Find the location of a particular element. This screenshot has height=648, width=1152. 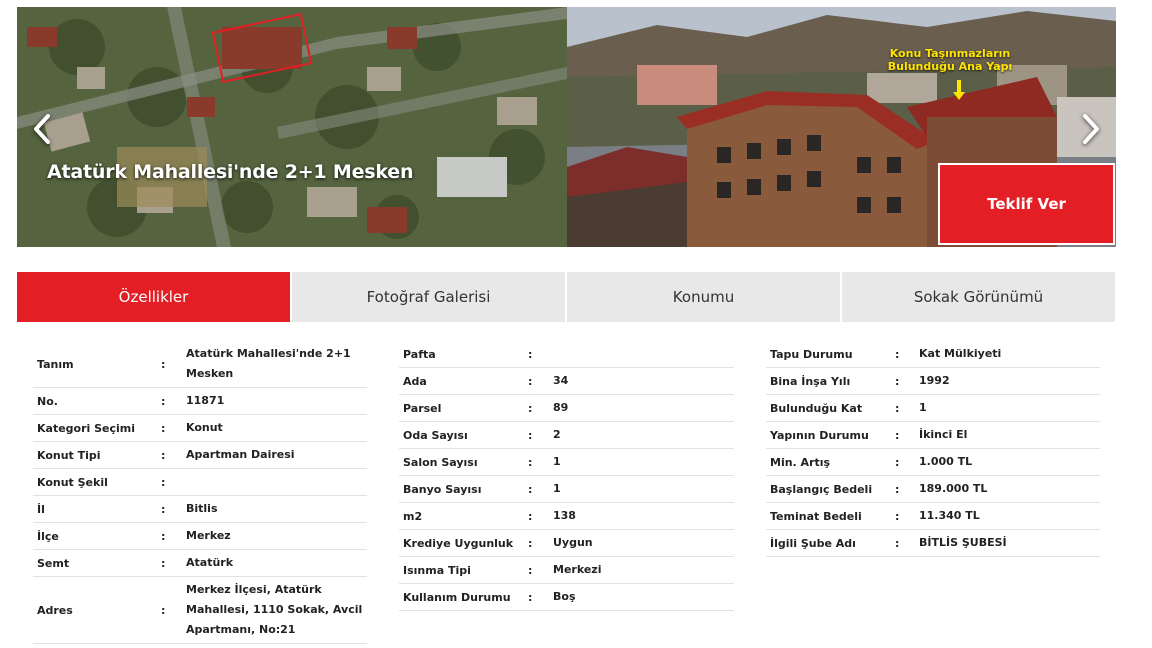

detail-row: No.: 11871 is located at coordinates (200, 401).